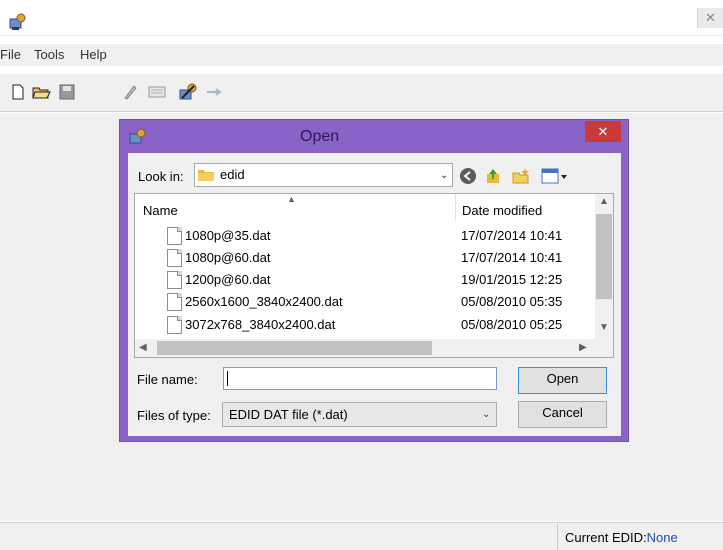  I want to click on open-button: Open, so click(562, 380).